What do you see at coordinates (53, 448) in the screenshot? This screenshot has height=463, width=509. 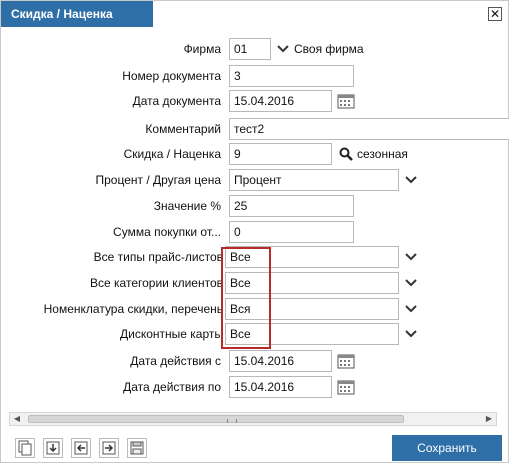 I see `import-icon` at bounding box center [53, 448].